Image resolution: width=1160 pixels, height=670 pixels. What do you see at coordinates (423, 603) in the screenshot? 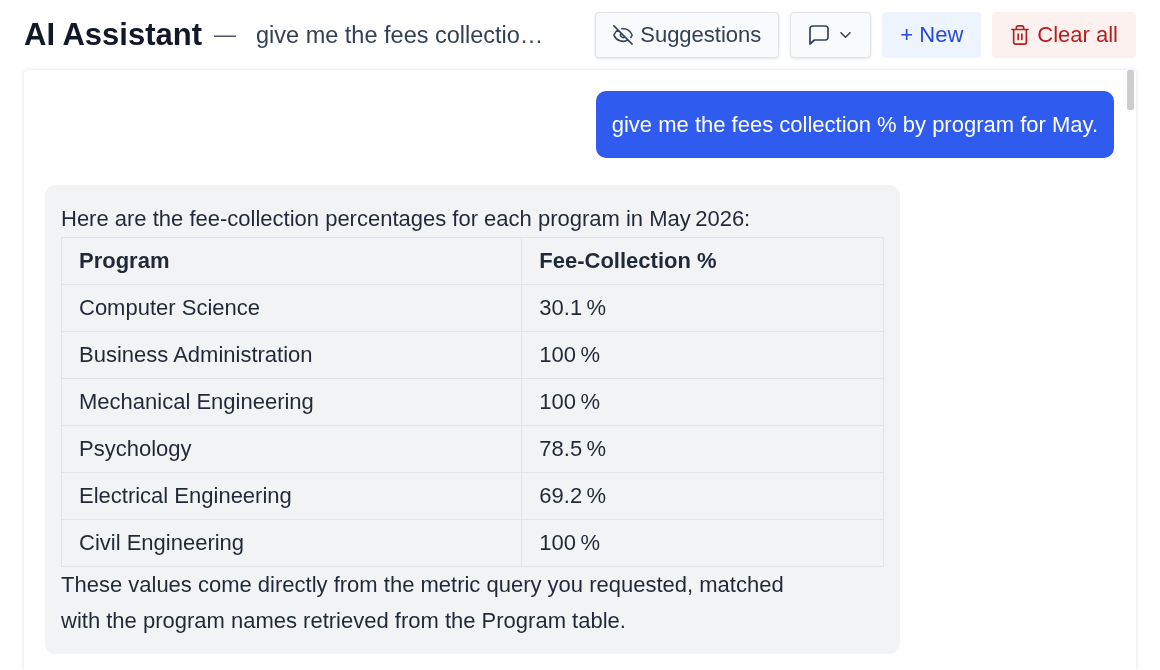
I see `message-text: These values come directly from the metric query you requested, matched with the program names retrieved from the Program table.` at bounding box center [423, 603].